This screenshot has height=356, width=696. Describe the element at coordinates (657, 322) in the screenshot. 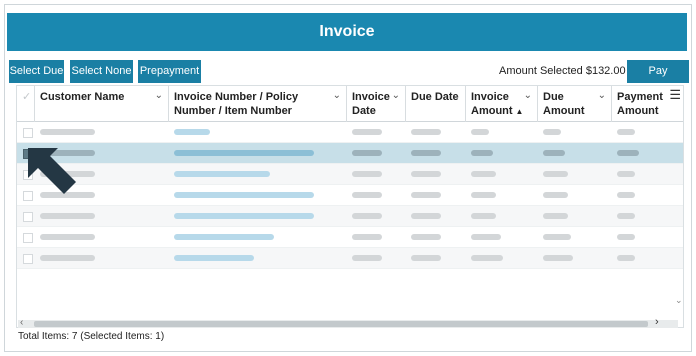

I see `scroll-right-icon: ›` at that location.